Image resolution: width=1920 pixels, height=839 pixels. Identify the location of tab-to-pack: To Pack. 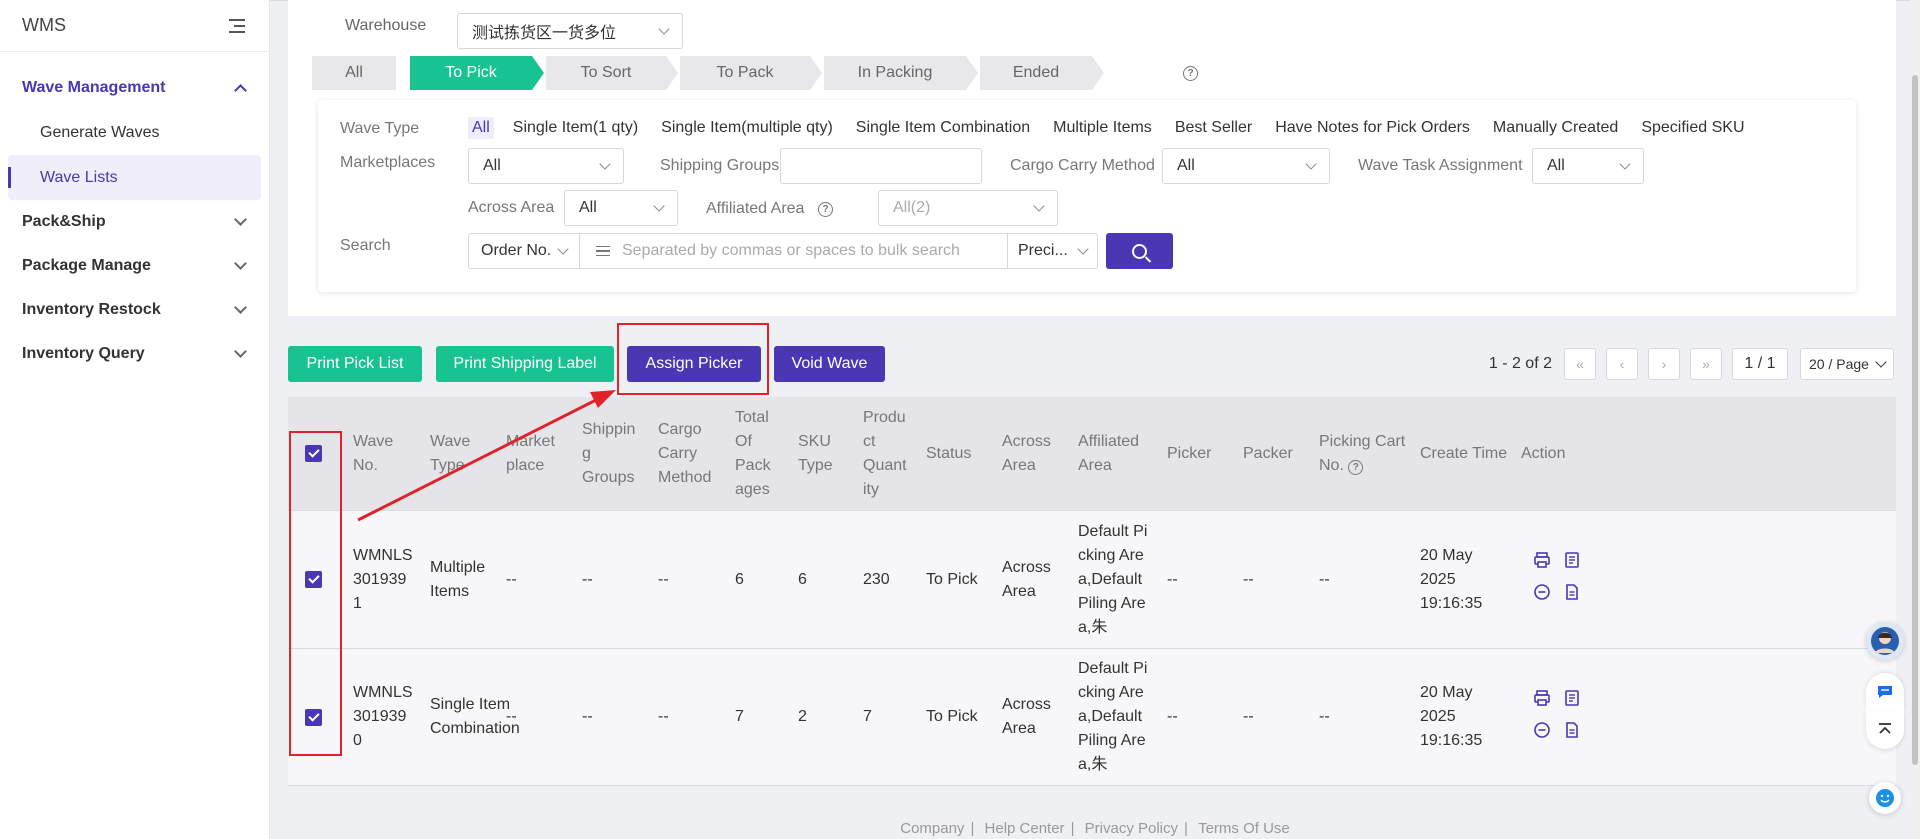
(751, 73).